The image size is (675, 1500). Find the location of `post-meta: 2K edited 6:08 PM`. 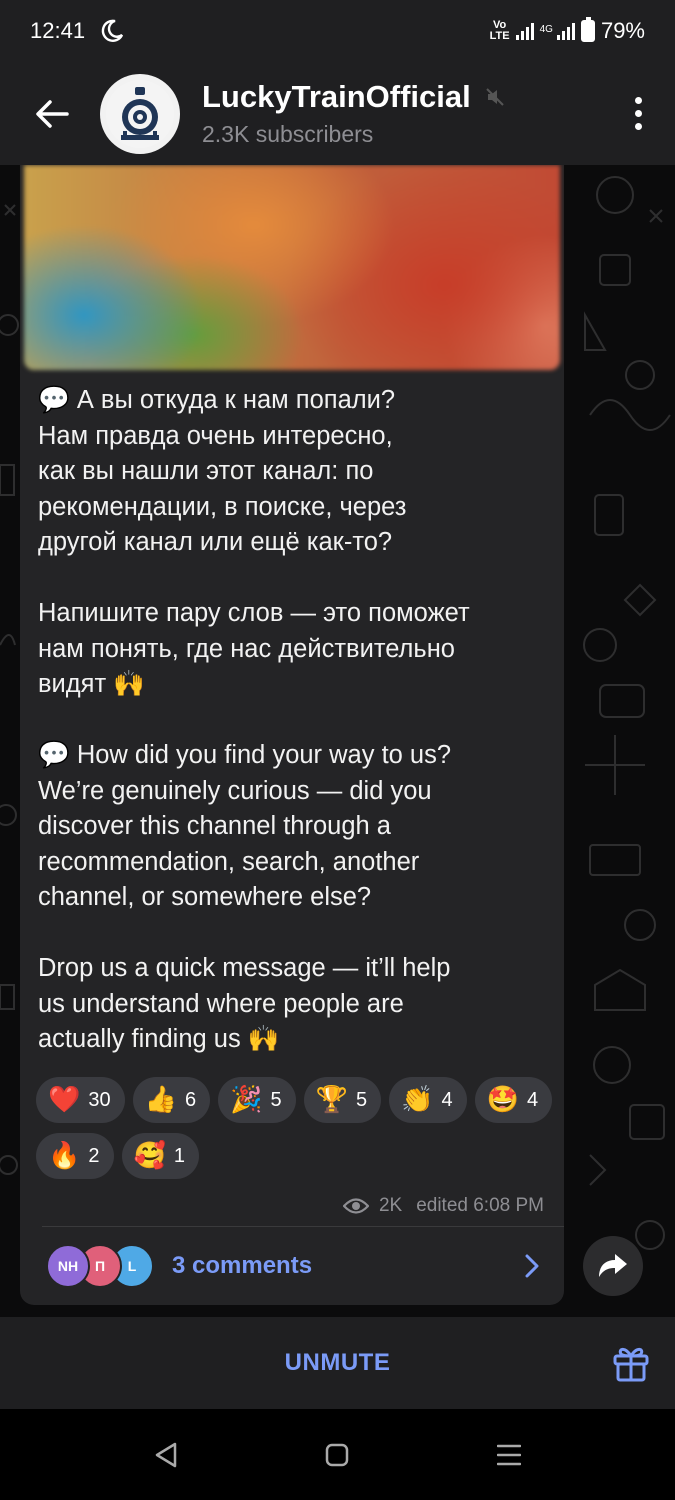

post-meta: 2K edited 6:08 PM is located at coordinates (443, 1206).